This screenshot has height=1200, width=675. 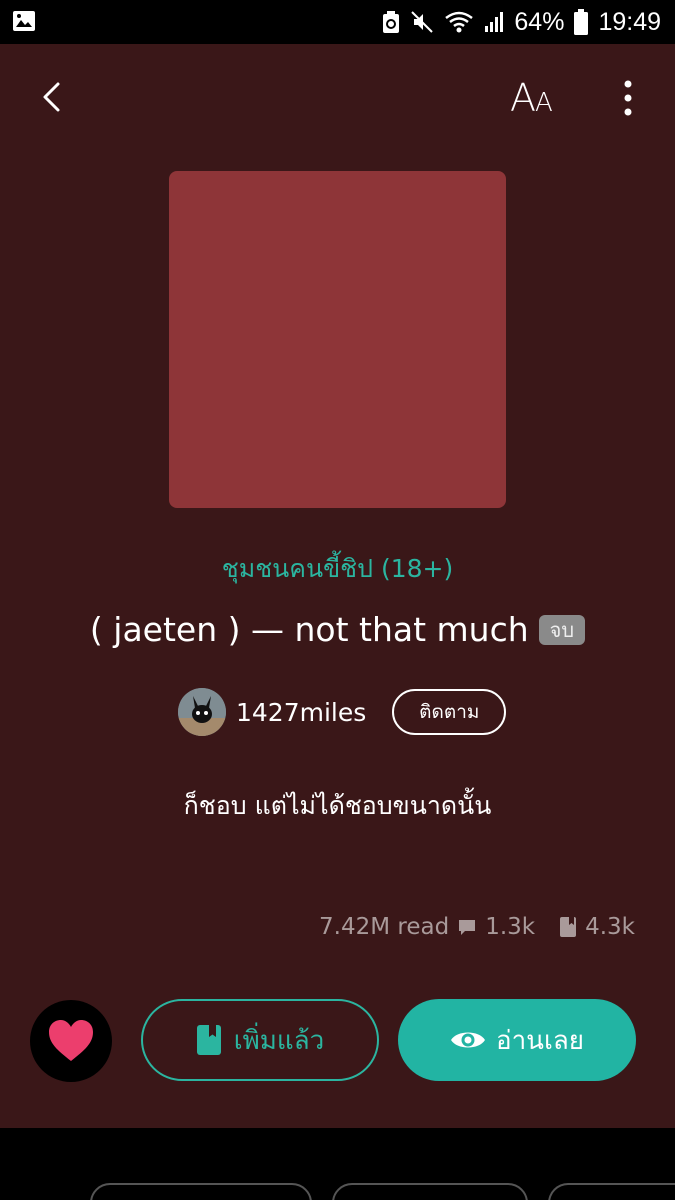 I want to click on story-description: ก็ชอบ แต่ไม่ได้ชอบขนาดนั้น, so click(x=337, y=805).